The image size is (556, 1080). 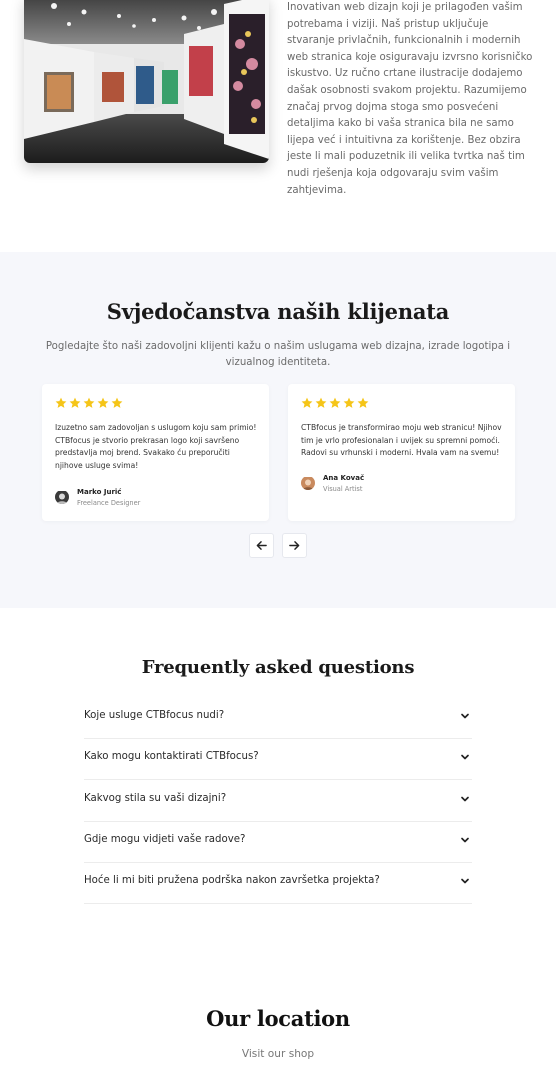 I want to click on previous-button, so click(x=261, y=545).